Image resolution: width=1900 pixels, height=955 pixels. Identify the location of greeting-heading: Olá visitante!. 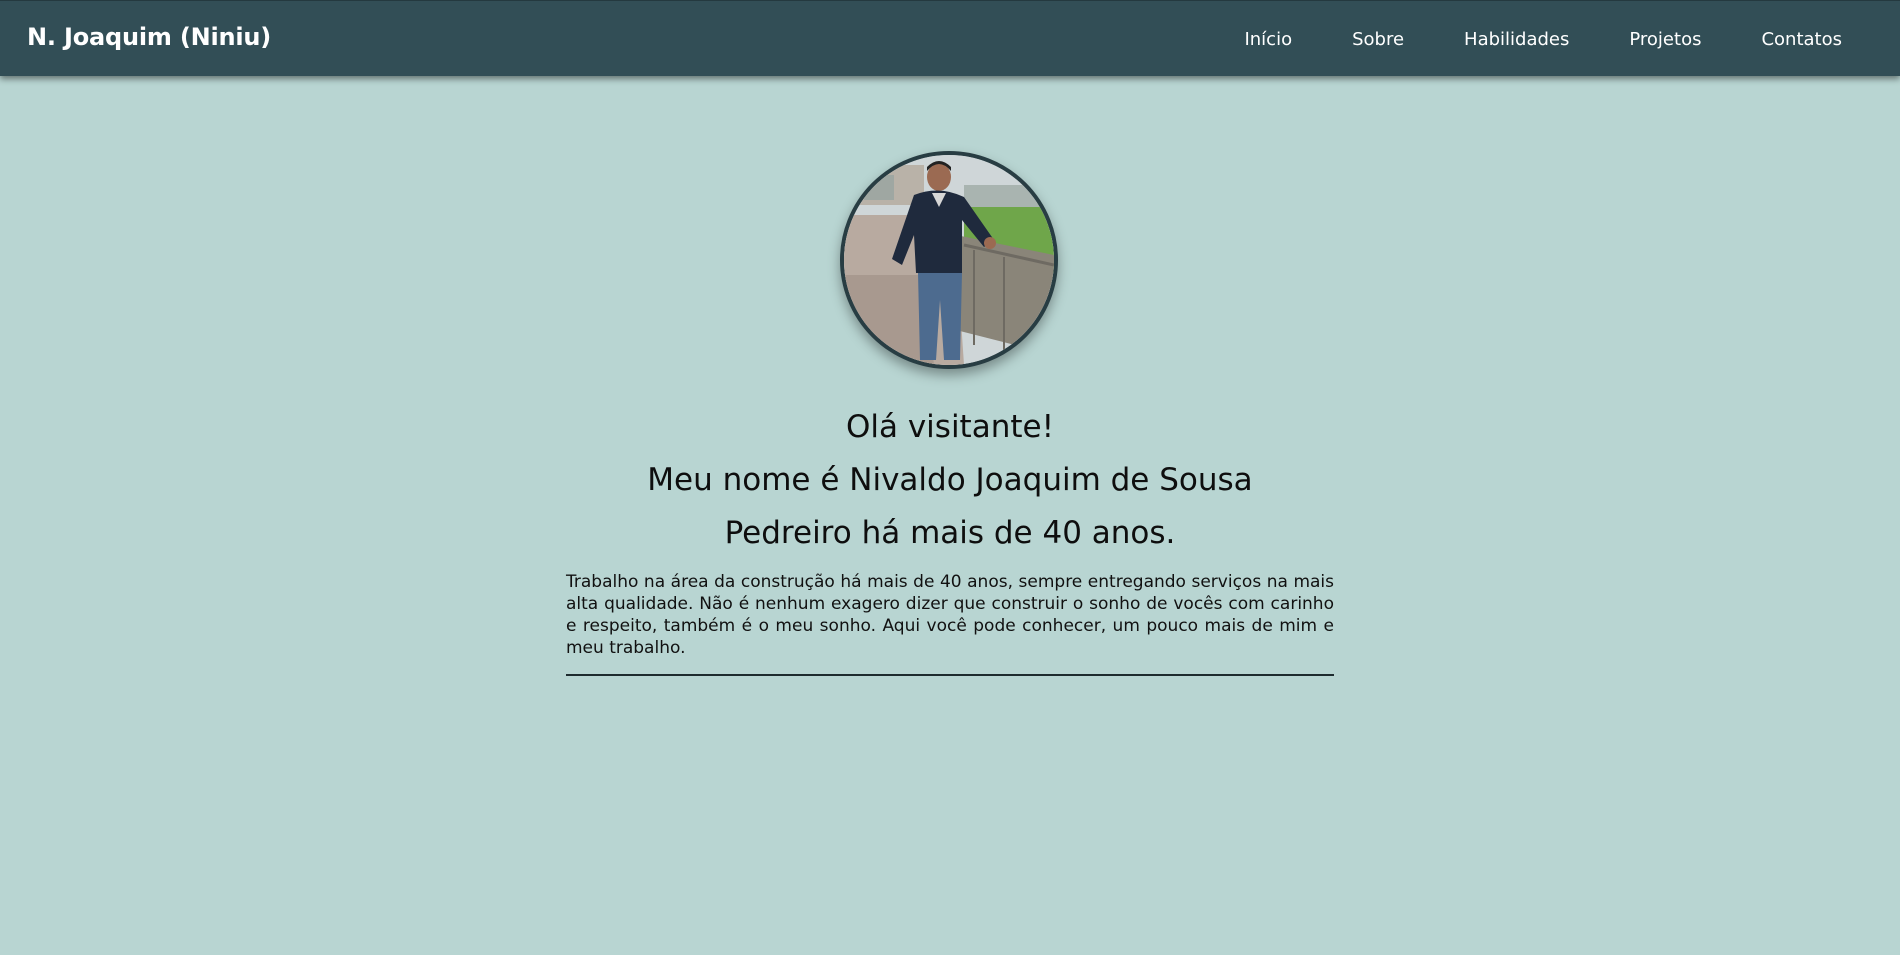
(950, 427).